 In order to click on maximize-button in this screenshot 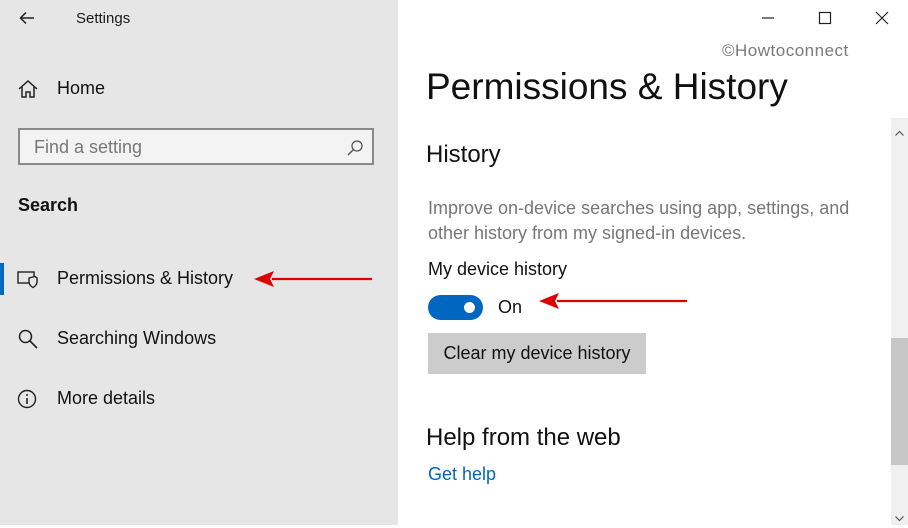, I will do `click(825, 18)`.